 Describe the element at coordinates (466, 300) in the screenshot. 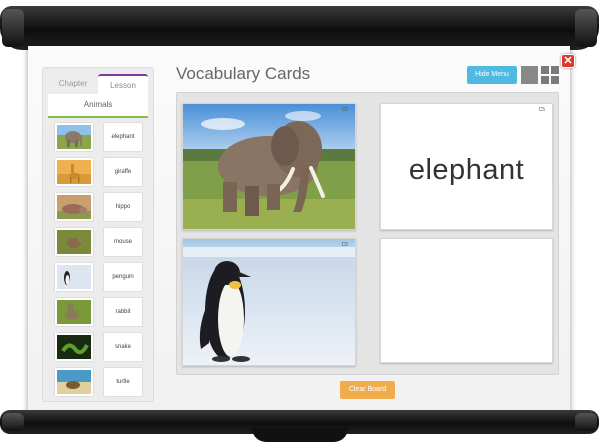

I see `blank-card` at that location.